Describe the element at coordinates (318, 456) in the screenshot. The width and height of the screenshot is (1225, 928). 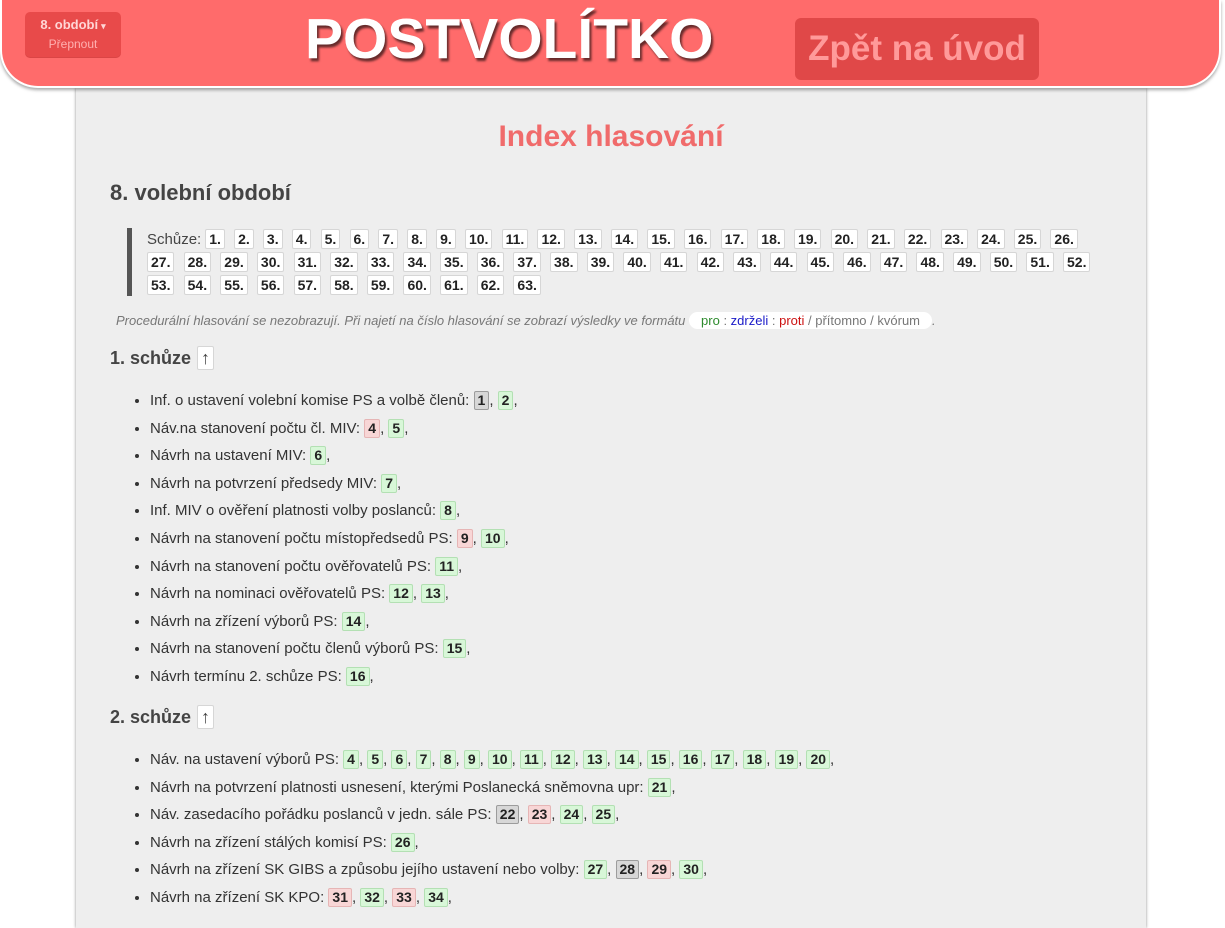
I see `vote-link: 6` at that location.